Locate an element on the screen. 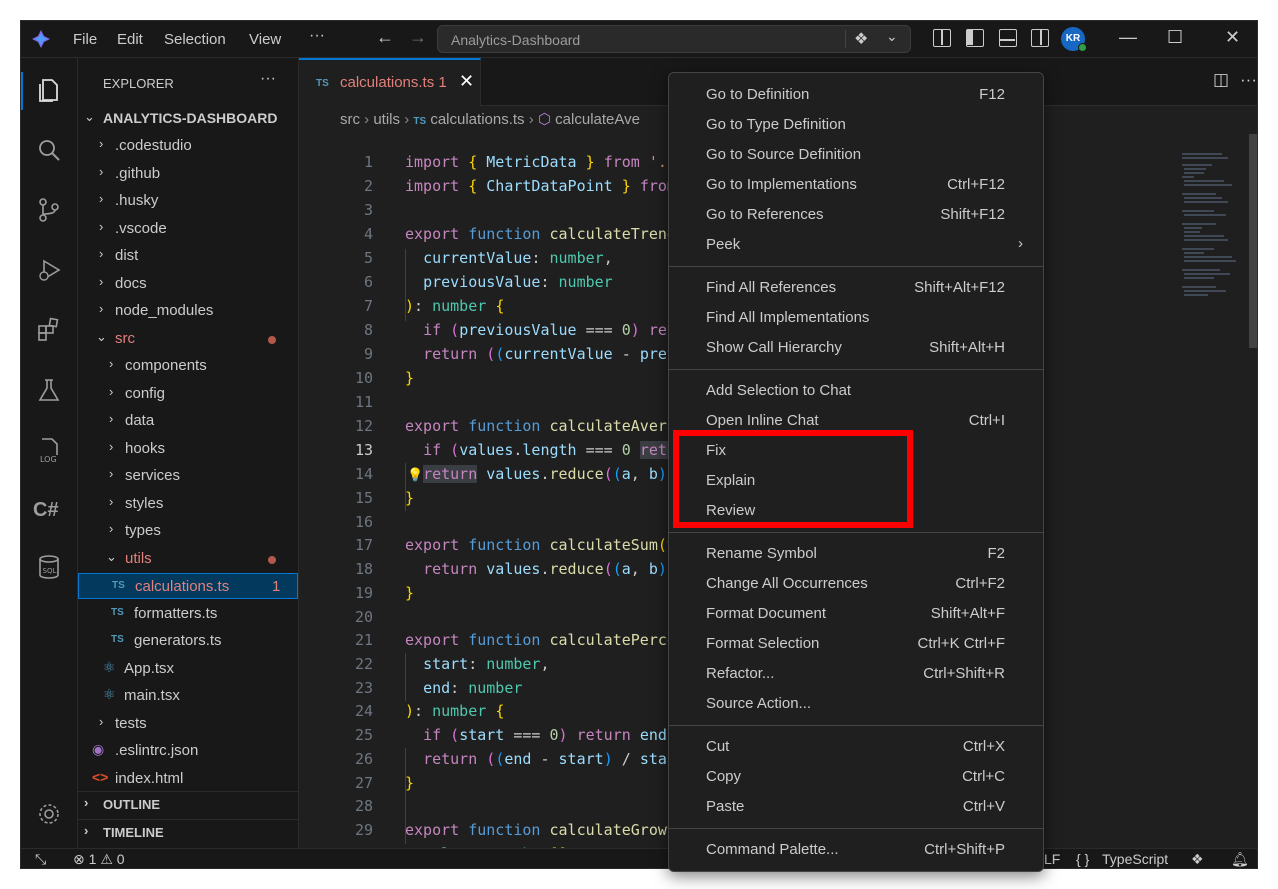 The height and width of the screenshot is (889, 1278). menu-item-go-to-implementations: Go to Implementations Ctrl+F12 is located at coordinates (856, 185).